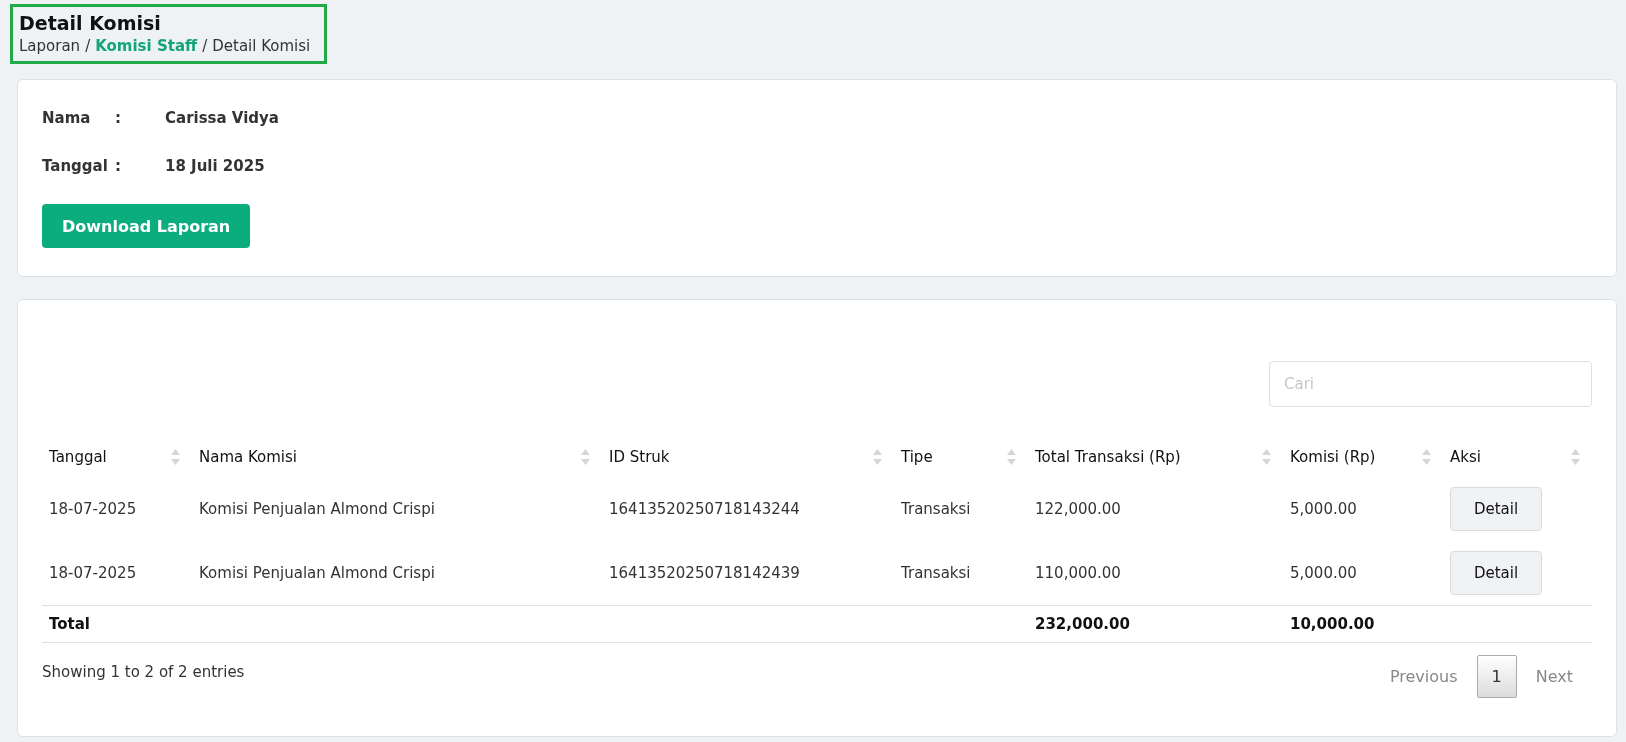 This screenshot has height=742, width=1626. Describe the element at coordinates (222, 118) in the screenshot. I see `field-value: Carissa Vidya` at that location.